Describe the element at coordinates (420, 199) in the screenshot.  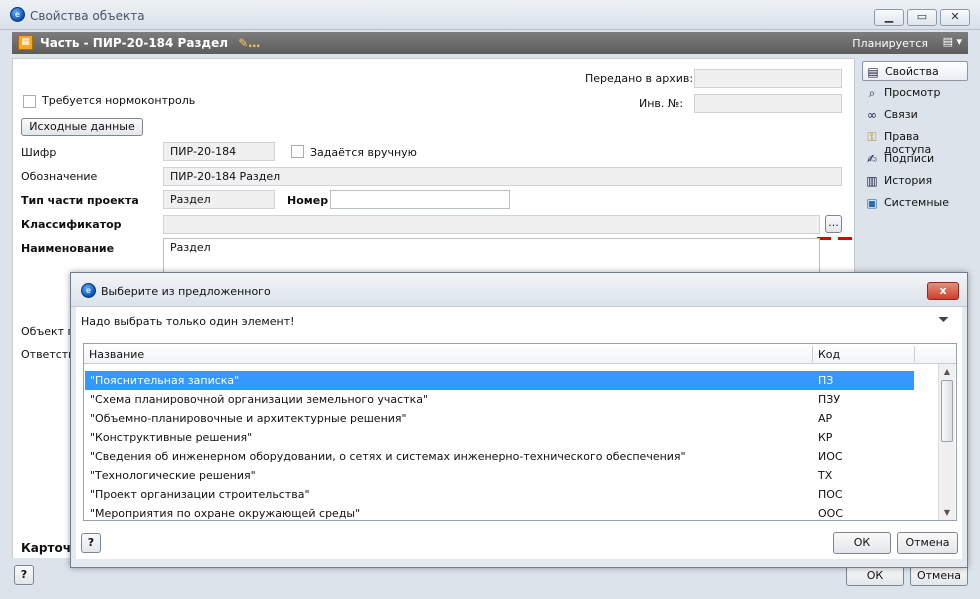
I see `number-field` at that location.